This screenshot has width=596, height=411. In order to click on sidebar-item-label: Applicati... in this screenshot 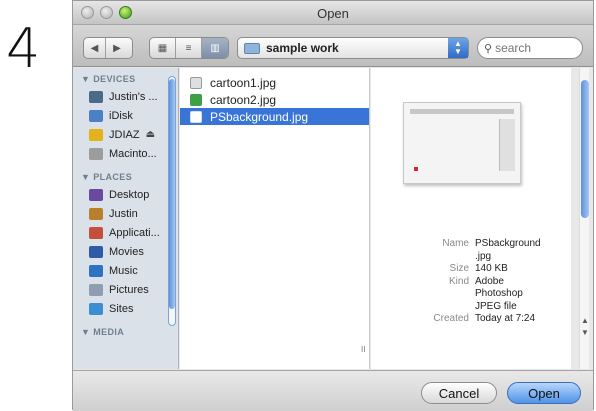, I will do `click(134, 232)`.